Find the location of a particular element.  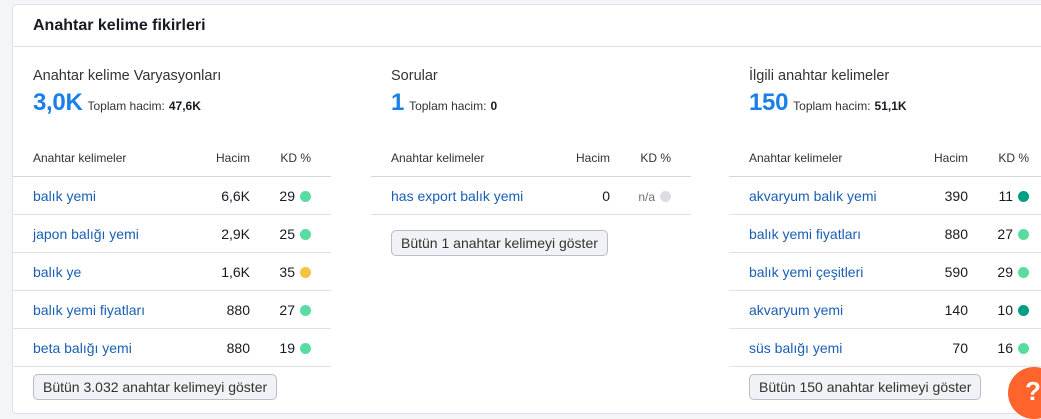

card-header: Anahtar kelime fikirleri is located at coordinates (527, 26).